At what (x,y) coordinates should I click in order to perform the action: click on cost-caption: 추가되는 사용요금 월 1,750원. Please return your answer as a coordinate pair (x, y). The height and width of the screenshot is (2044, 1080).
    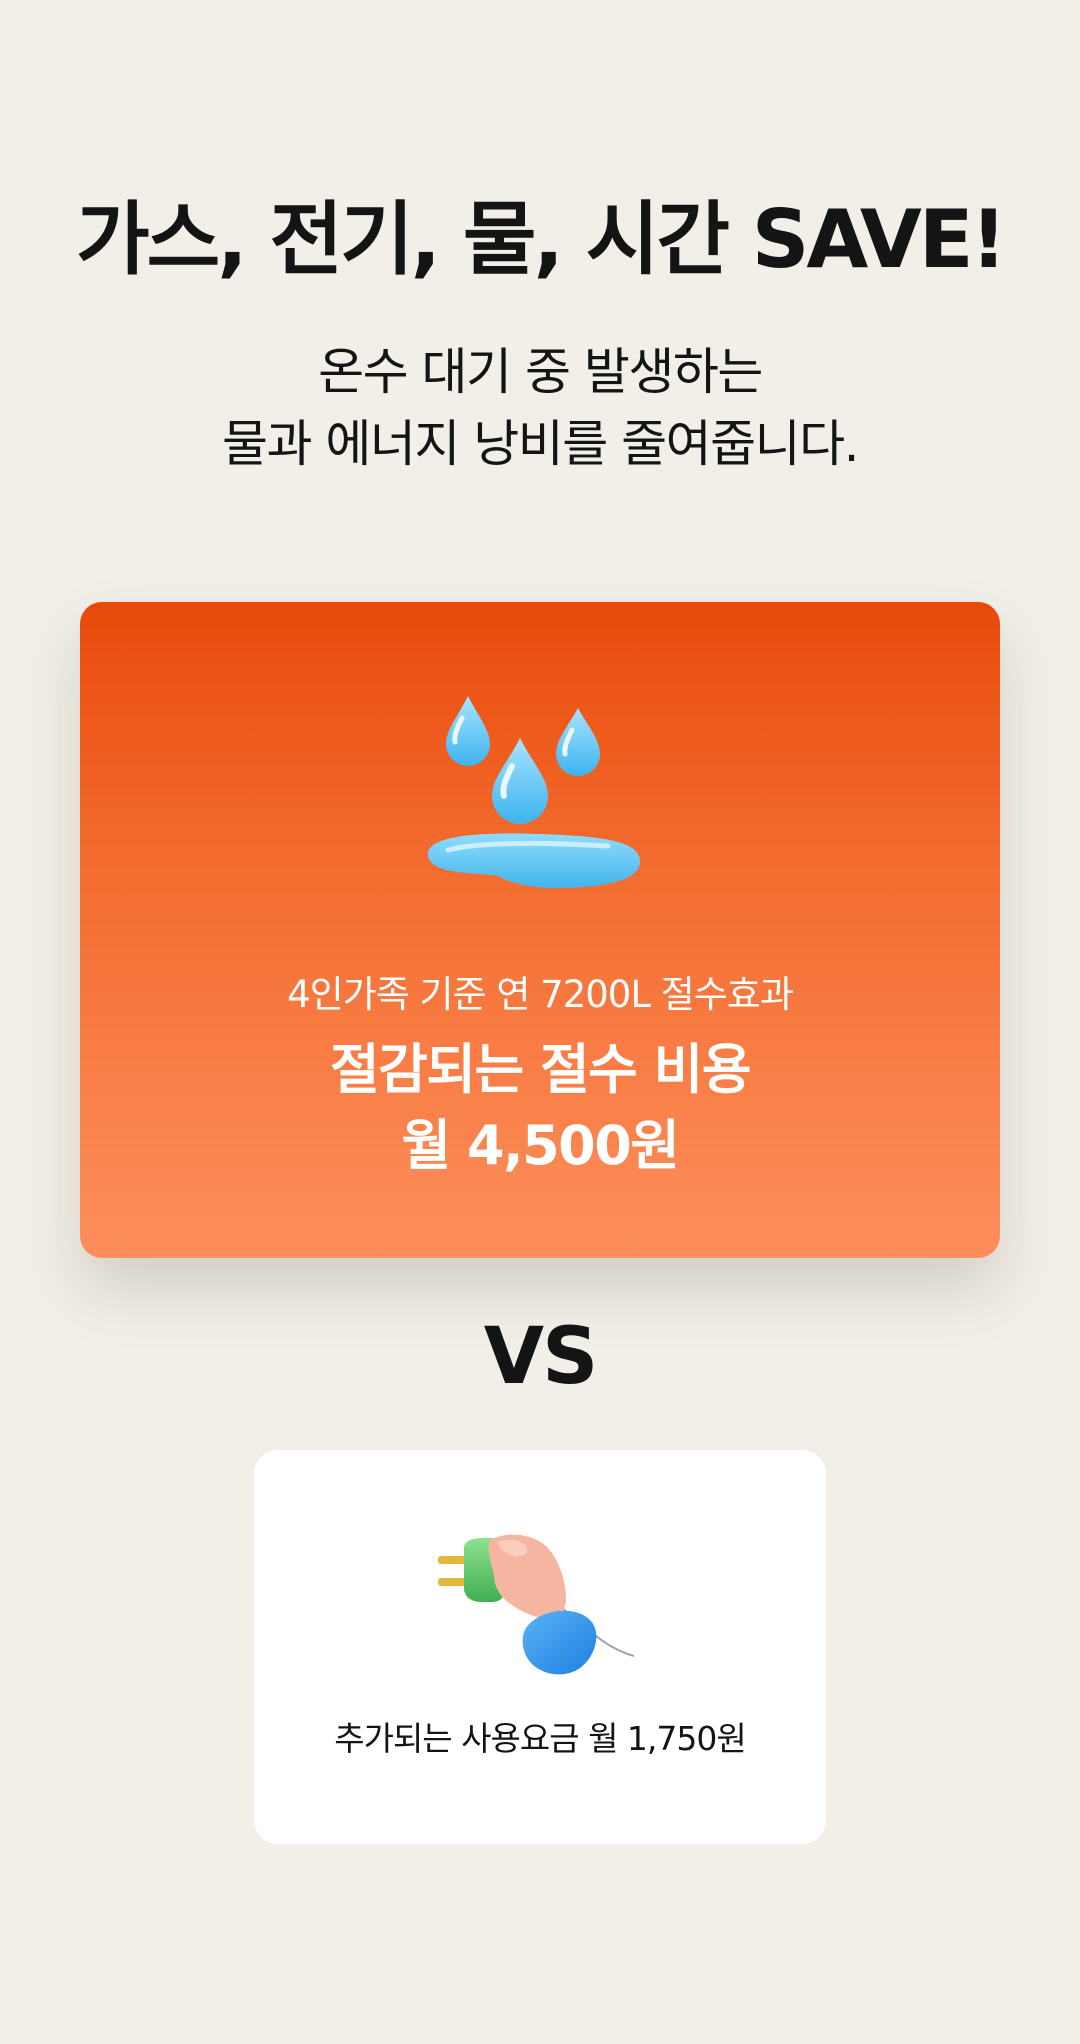
    Looking at the image, I should click on (540, 1738).